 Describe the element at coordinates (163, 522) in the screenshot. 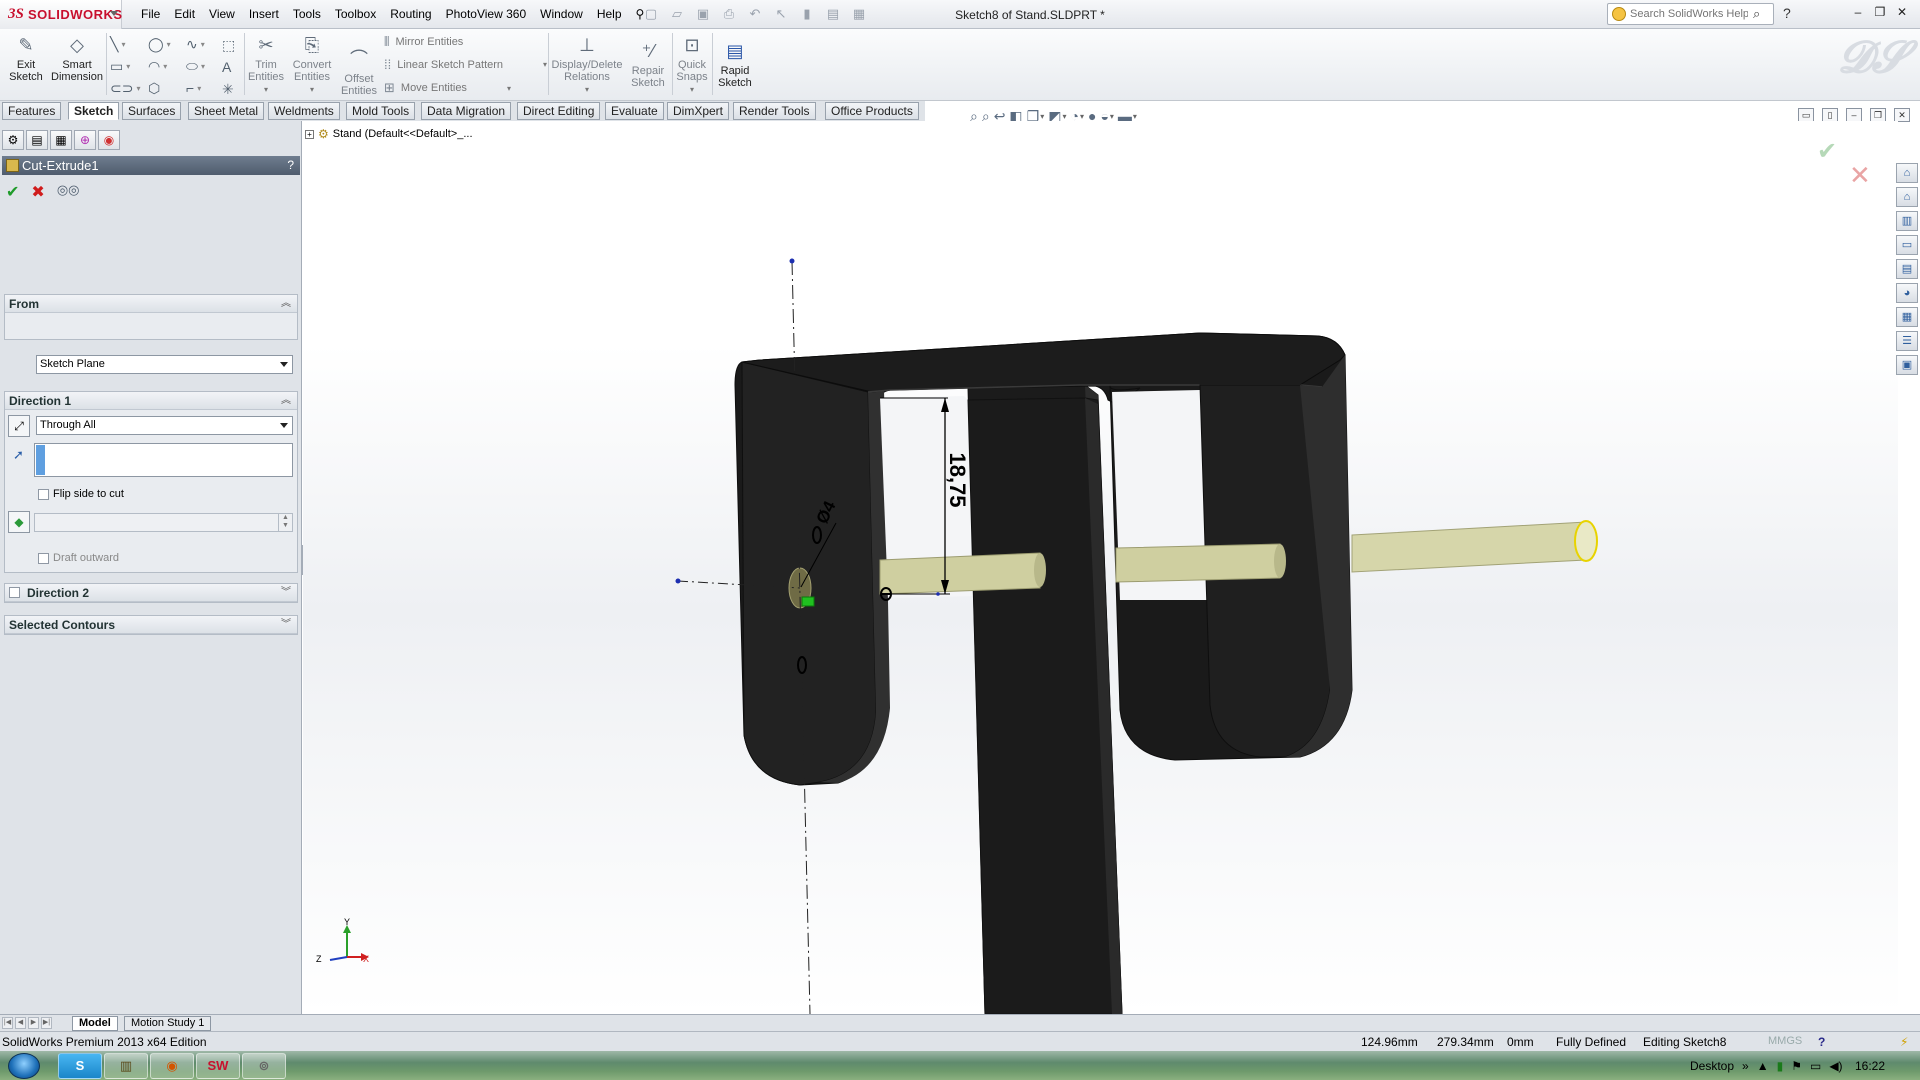

I see `draft-angle-input: ▲ ▼` at that location.